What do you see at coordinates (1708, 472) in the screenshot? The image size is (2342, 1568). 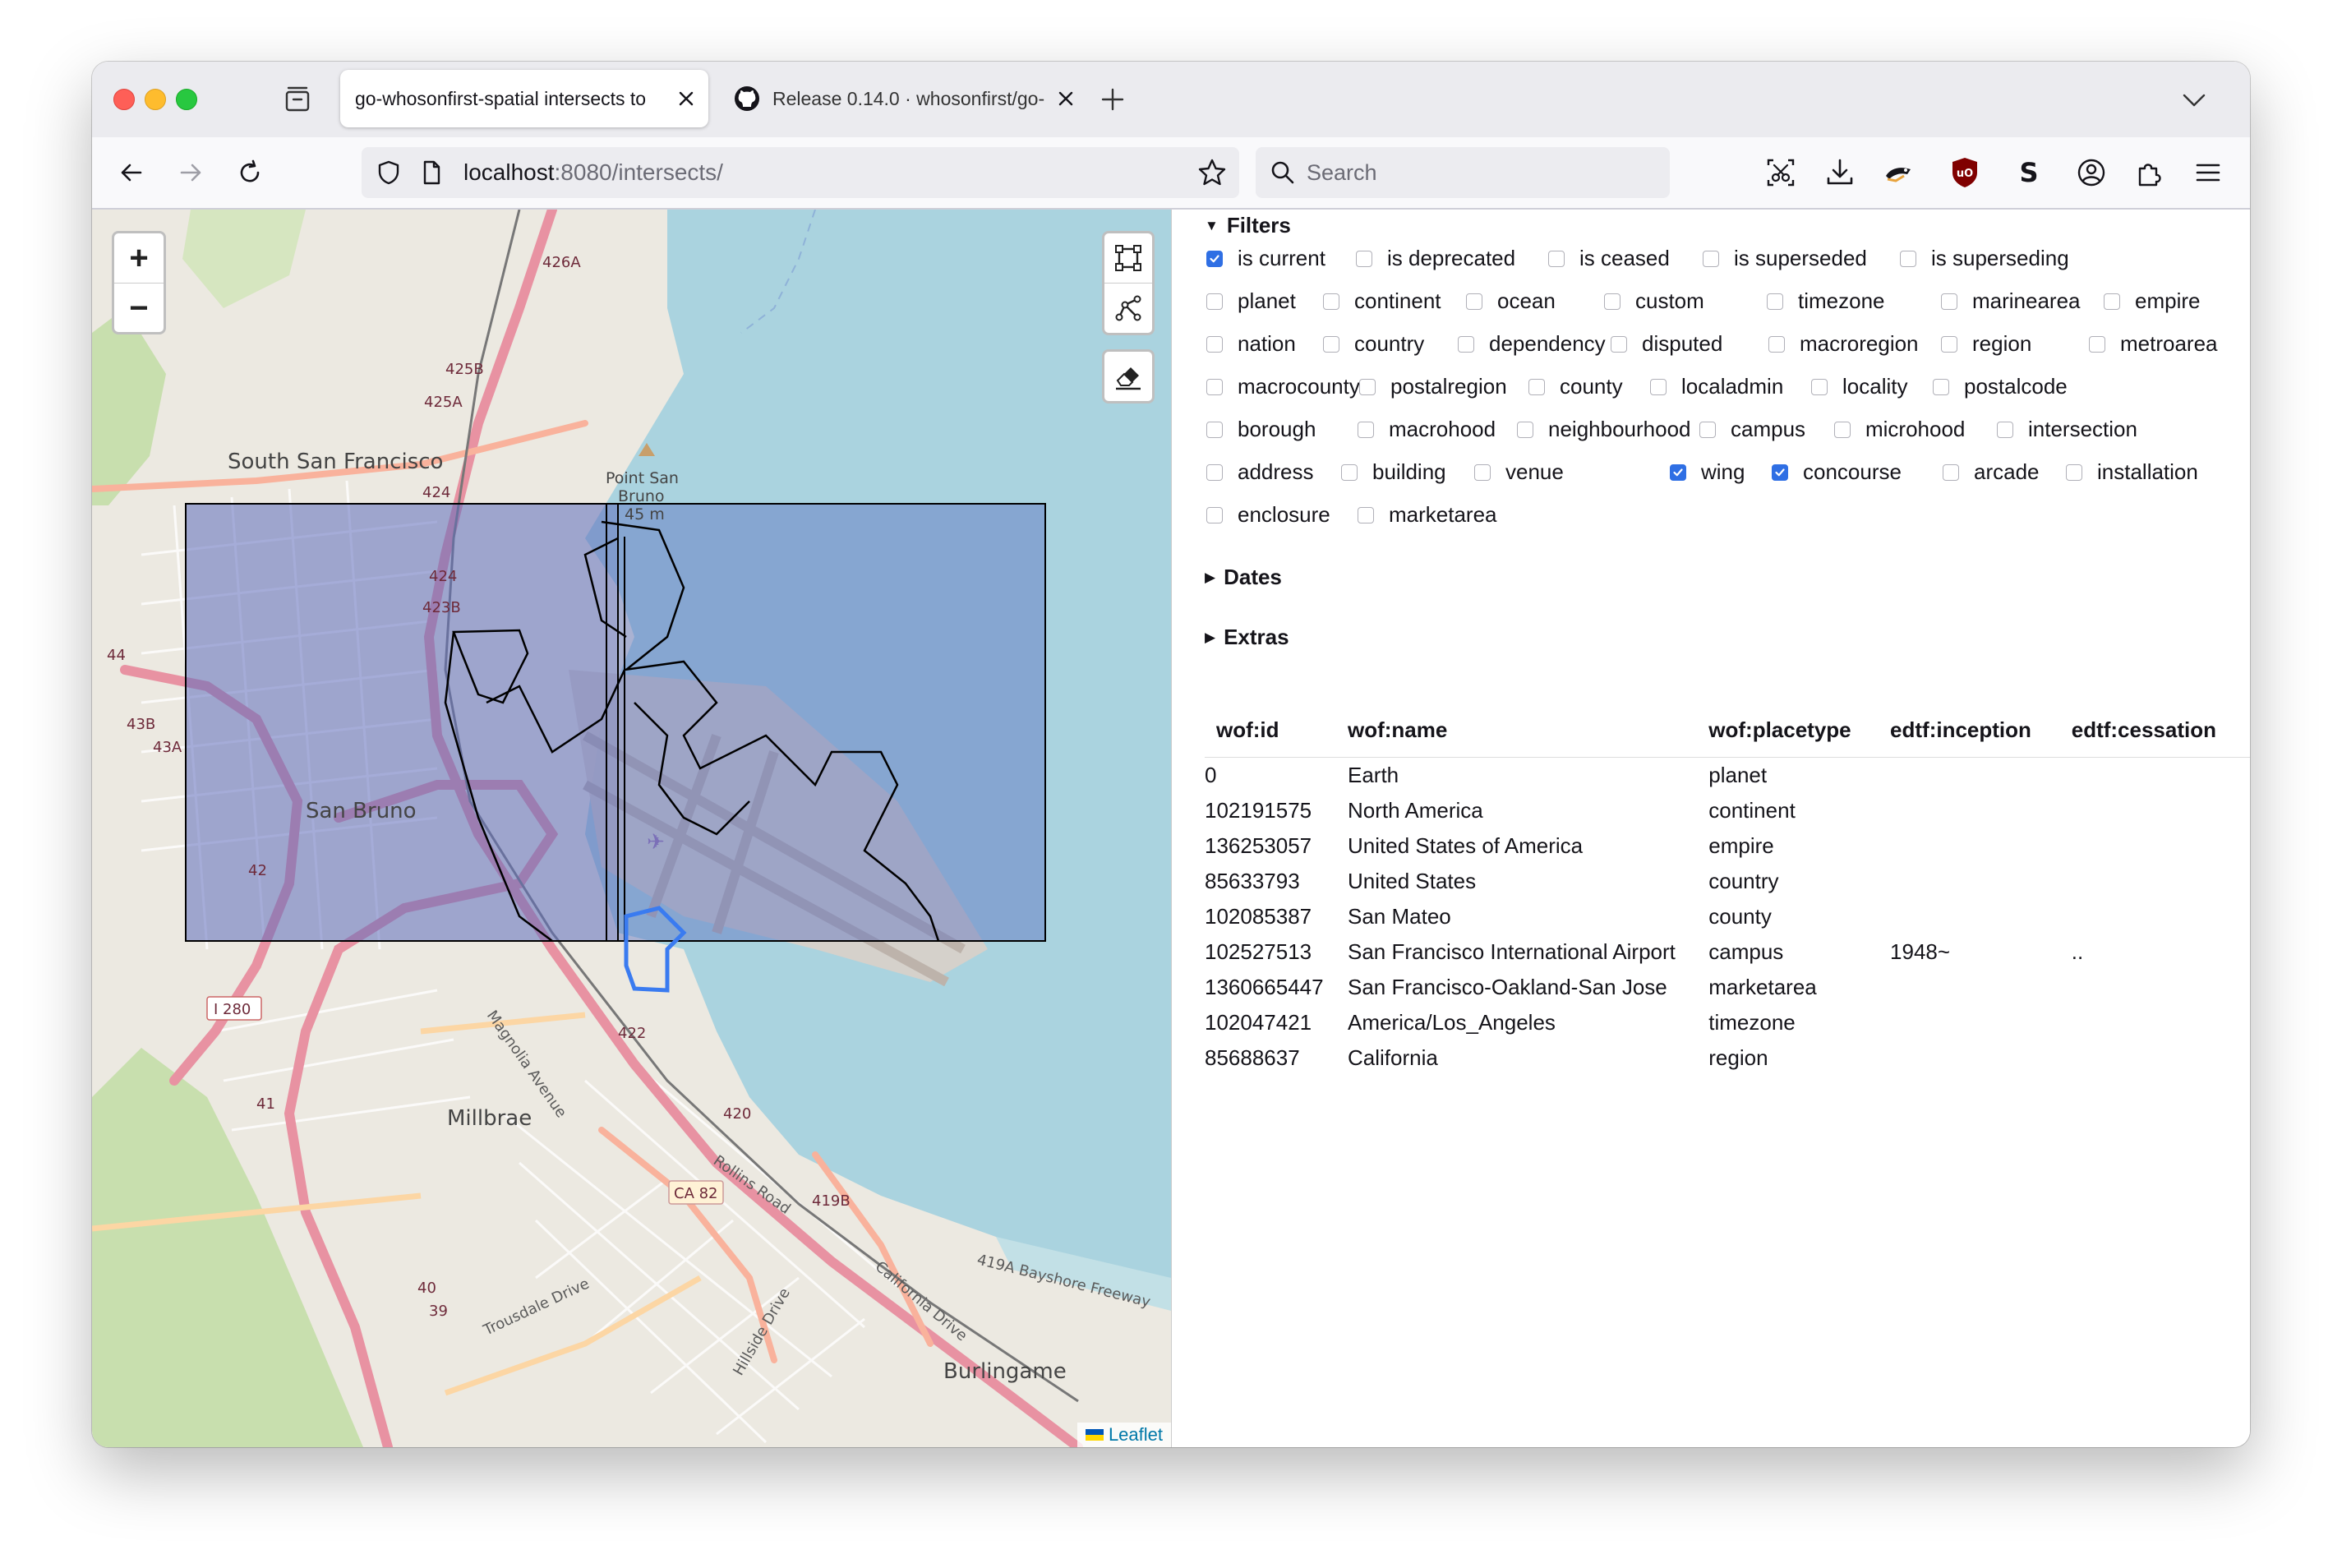 I see `filter-wing: wing` at bounding box center [1708, 472].